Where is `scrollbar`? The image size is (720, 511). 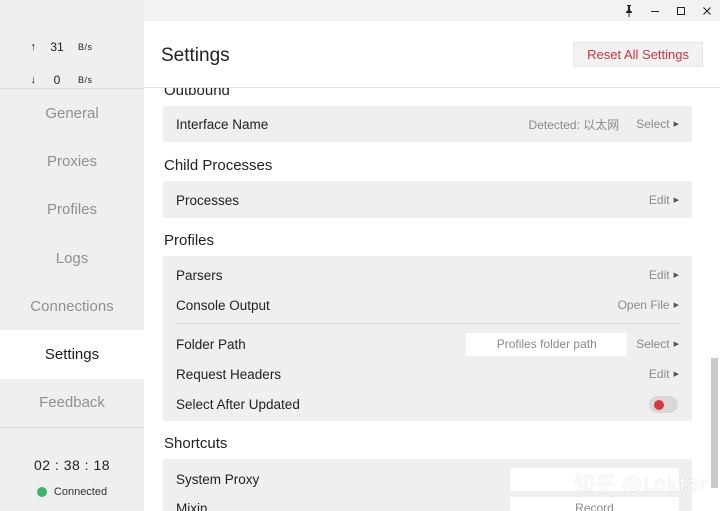
scrollbar is located at coordinates (714, 423).